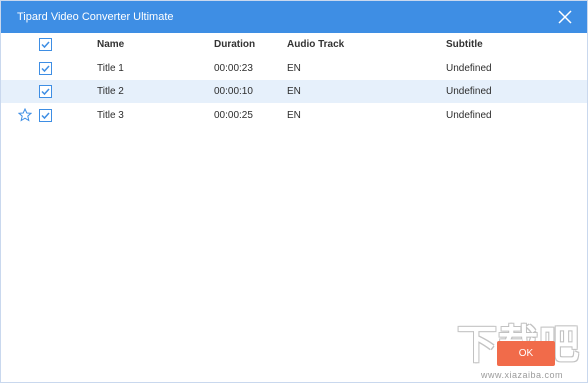 The width and height of the screenshot is (588, 384). I want to click on table-row: Title 2 00:00:10 EN Undefined, so click(294, 91).